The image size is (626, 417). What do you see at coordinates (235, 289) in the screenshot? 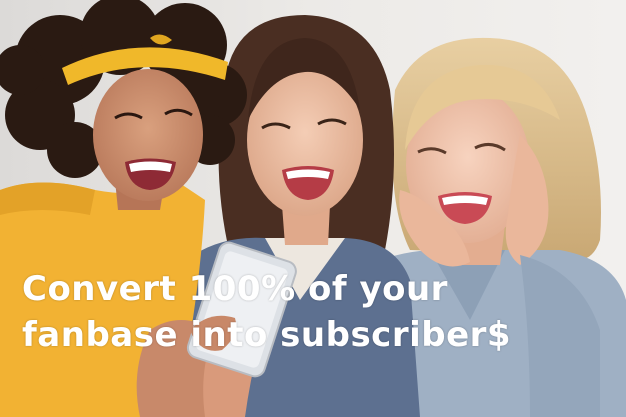
I see `headline-line-1: Convert 100% of your` at bounding box center [235, 289].